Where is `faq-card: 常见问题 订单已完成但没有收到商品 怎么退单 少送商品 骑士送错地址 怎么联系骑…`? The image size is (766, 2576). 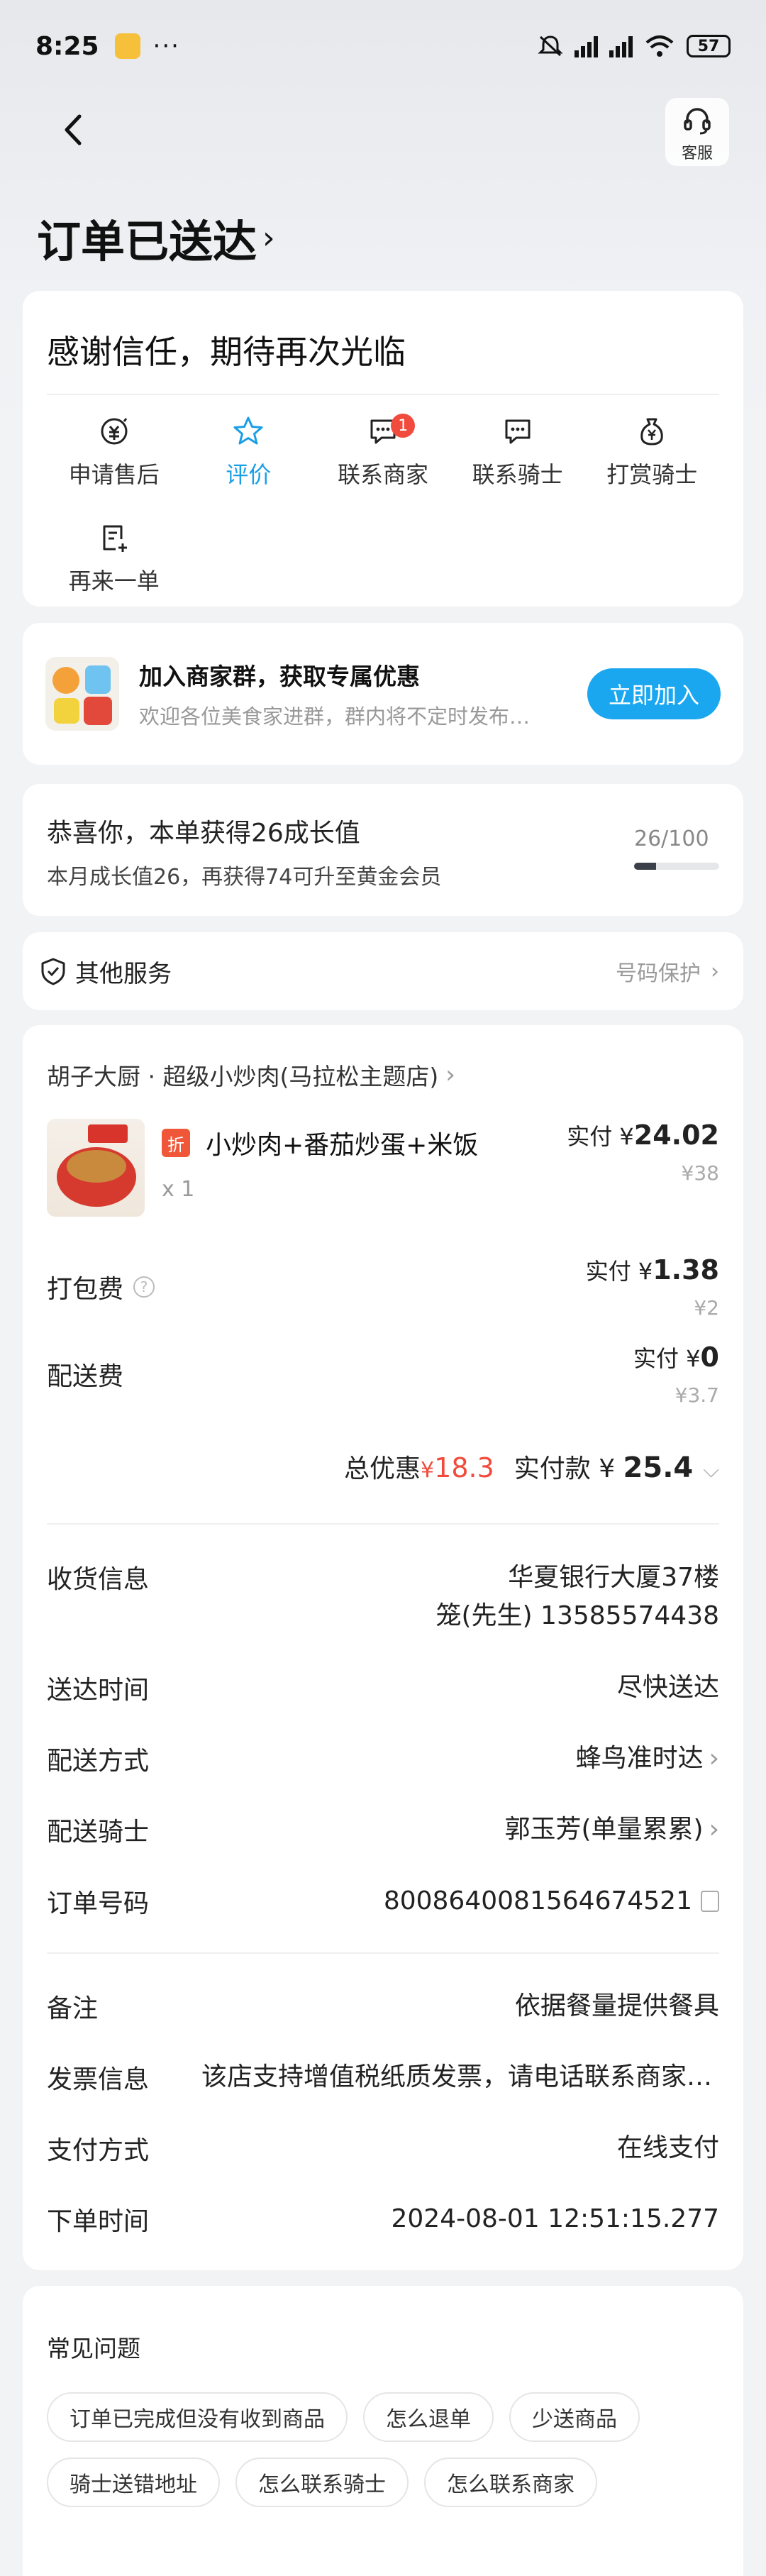 faq-card: 常见问题 订单已完成但没有收到商品 怎么退单 少送商品 骑士送错地址 怎么联系骑… is located at coordinates (383, 2431).